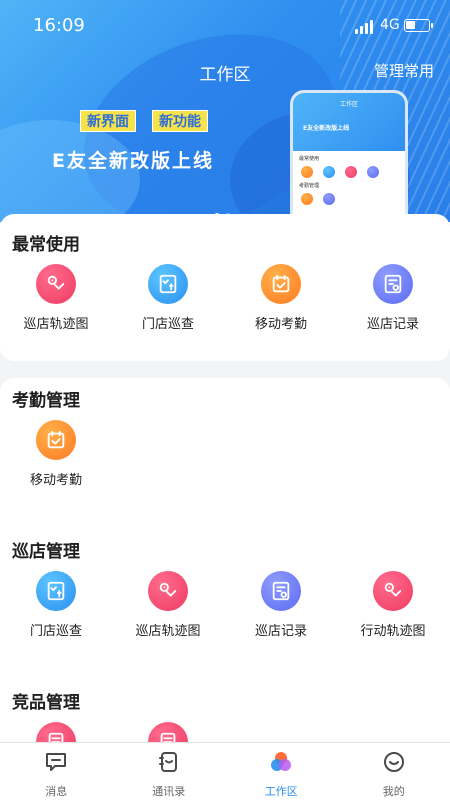 The height and width of the screenshot is (800, 450). What do you see at coordinates (393, 631) in the screenshot?
I see `app-item-label: 行动轨迹图` at bounding box center [393, 631].